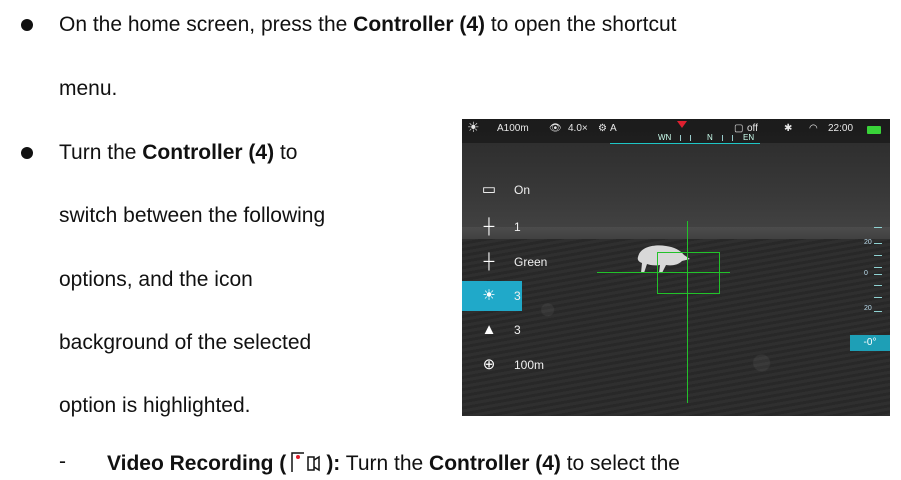 The width and height of the screenshot is (901, 480). What do you see at coordinates (489, 329) in the screenshot?
I see `contrast-icon: ▲` at bounding box center [489, 329].